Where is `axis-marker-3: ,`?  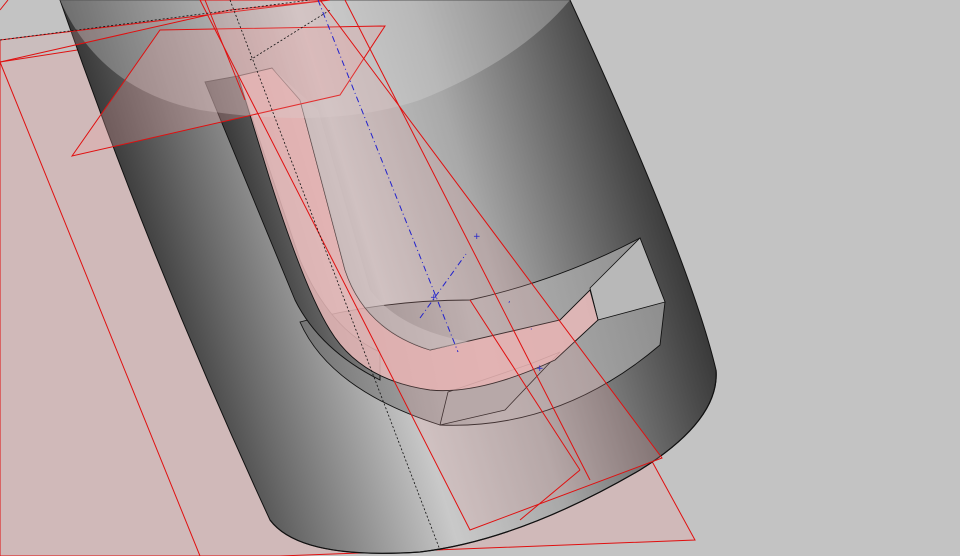 axis-marker-3: , is located at coordinates (509, 299).